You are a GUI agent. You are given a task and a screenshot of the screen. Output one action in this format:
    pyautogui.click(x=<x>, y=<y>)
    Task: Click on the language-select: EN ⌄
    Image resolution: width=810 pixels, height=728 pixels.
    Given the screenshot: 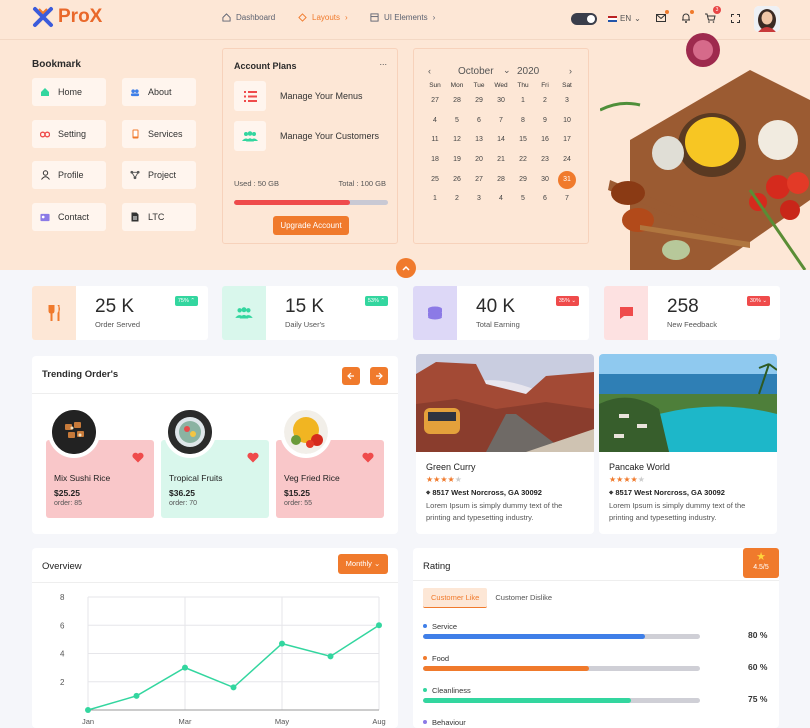 What is the action you would take?
    pyautogui.click(x=624, y=18)
    